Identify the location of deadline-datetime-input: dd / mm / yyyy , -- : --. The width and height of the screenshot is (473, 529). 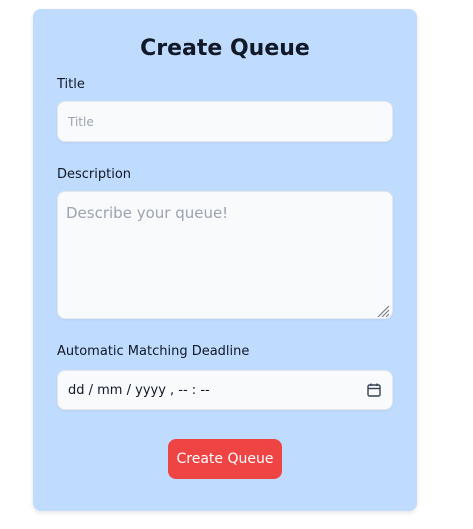
(225, 390).